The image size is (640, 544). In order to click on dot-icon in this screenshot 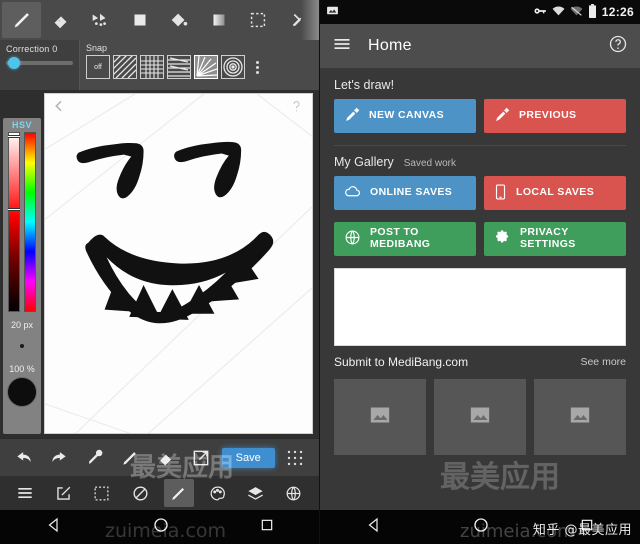, I will do `click(257, 72)`.